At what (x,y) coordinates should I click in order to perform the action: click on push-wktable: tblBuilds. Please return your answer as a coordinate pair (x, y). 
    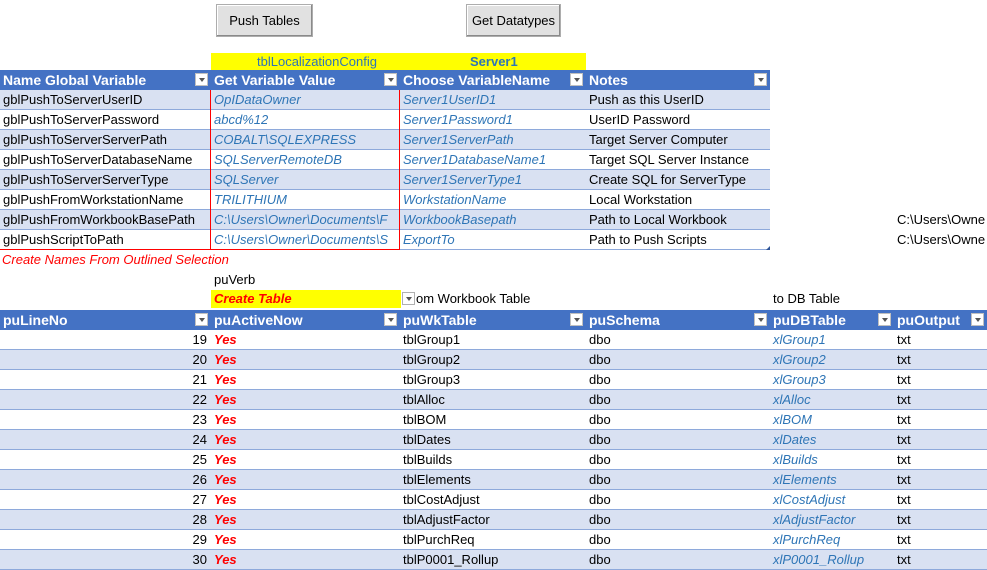
    Looking at the image, I should click on (493, 460).